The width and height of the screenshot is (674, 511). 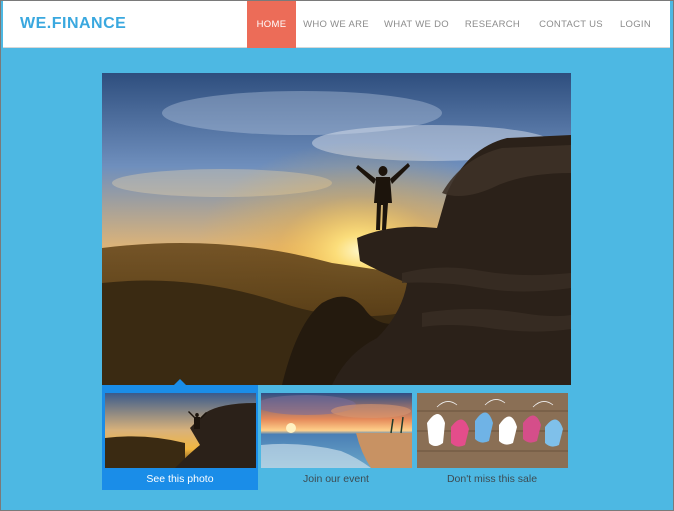 I want to click on thumbnail-dont-miss-this-sale: Don't miss this sale, so click(x=492, y=437).